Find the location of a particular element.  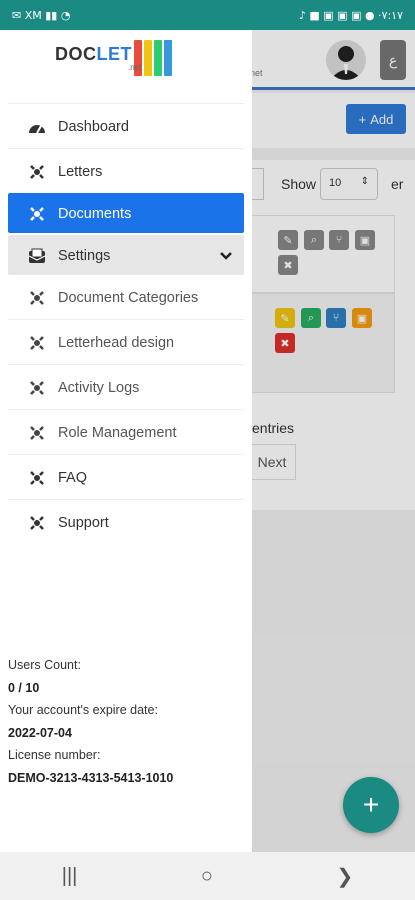

menu-item-document-categories: Document Categories is located at coordinates (126, 297).